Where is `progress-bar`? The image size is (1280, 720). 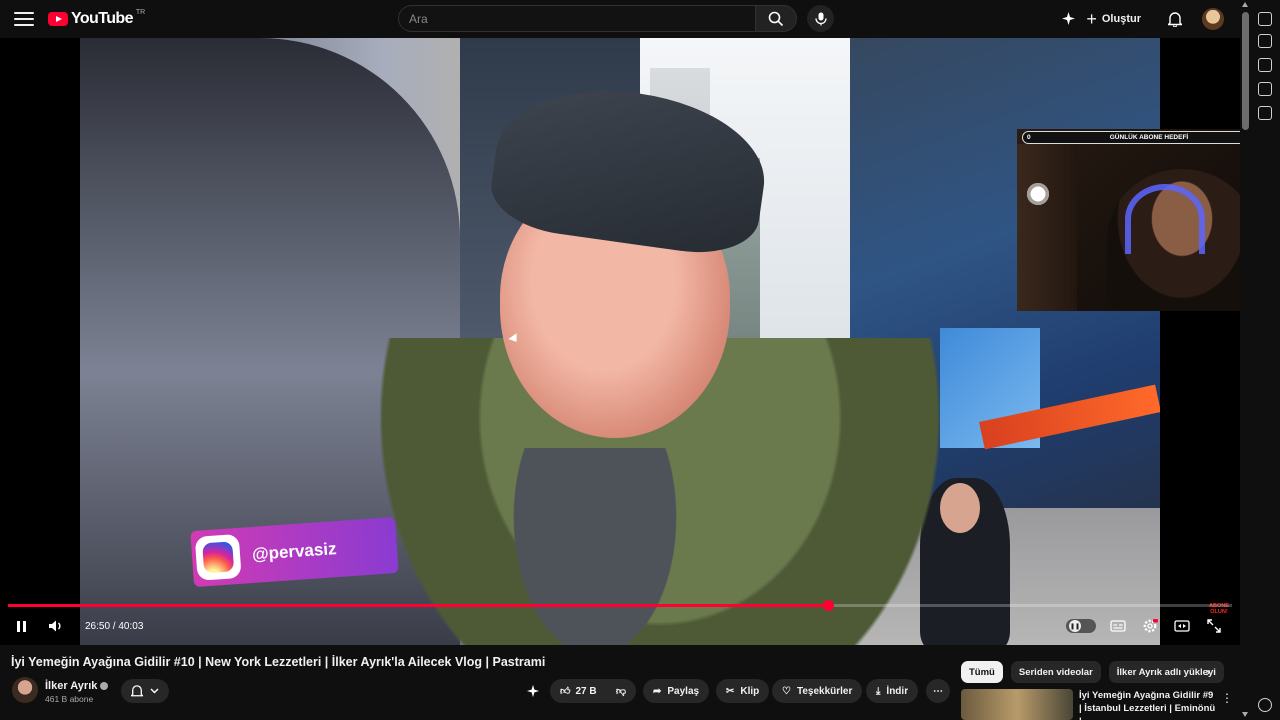 progress-bar is located at coordinates (620, 605).